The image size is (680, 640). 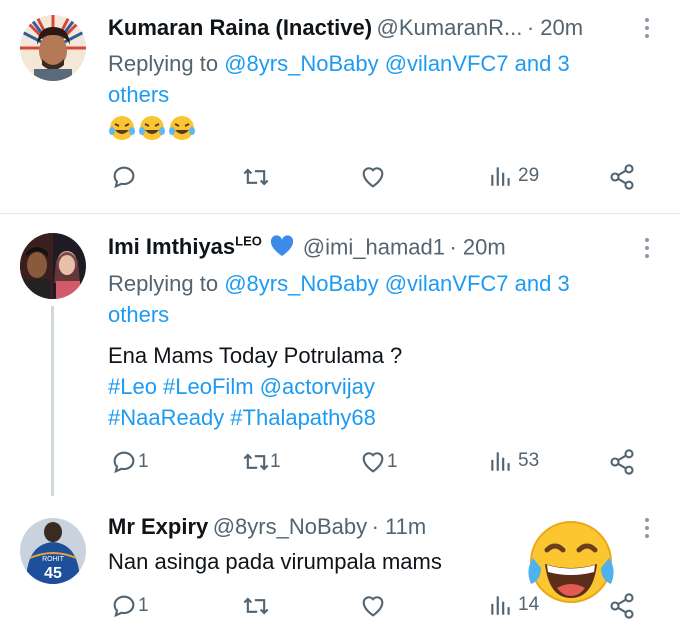 I want to click on user-handle: @8yrs_NoBaby, so click(x=290, y=526).